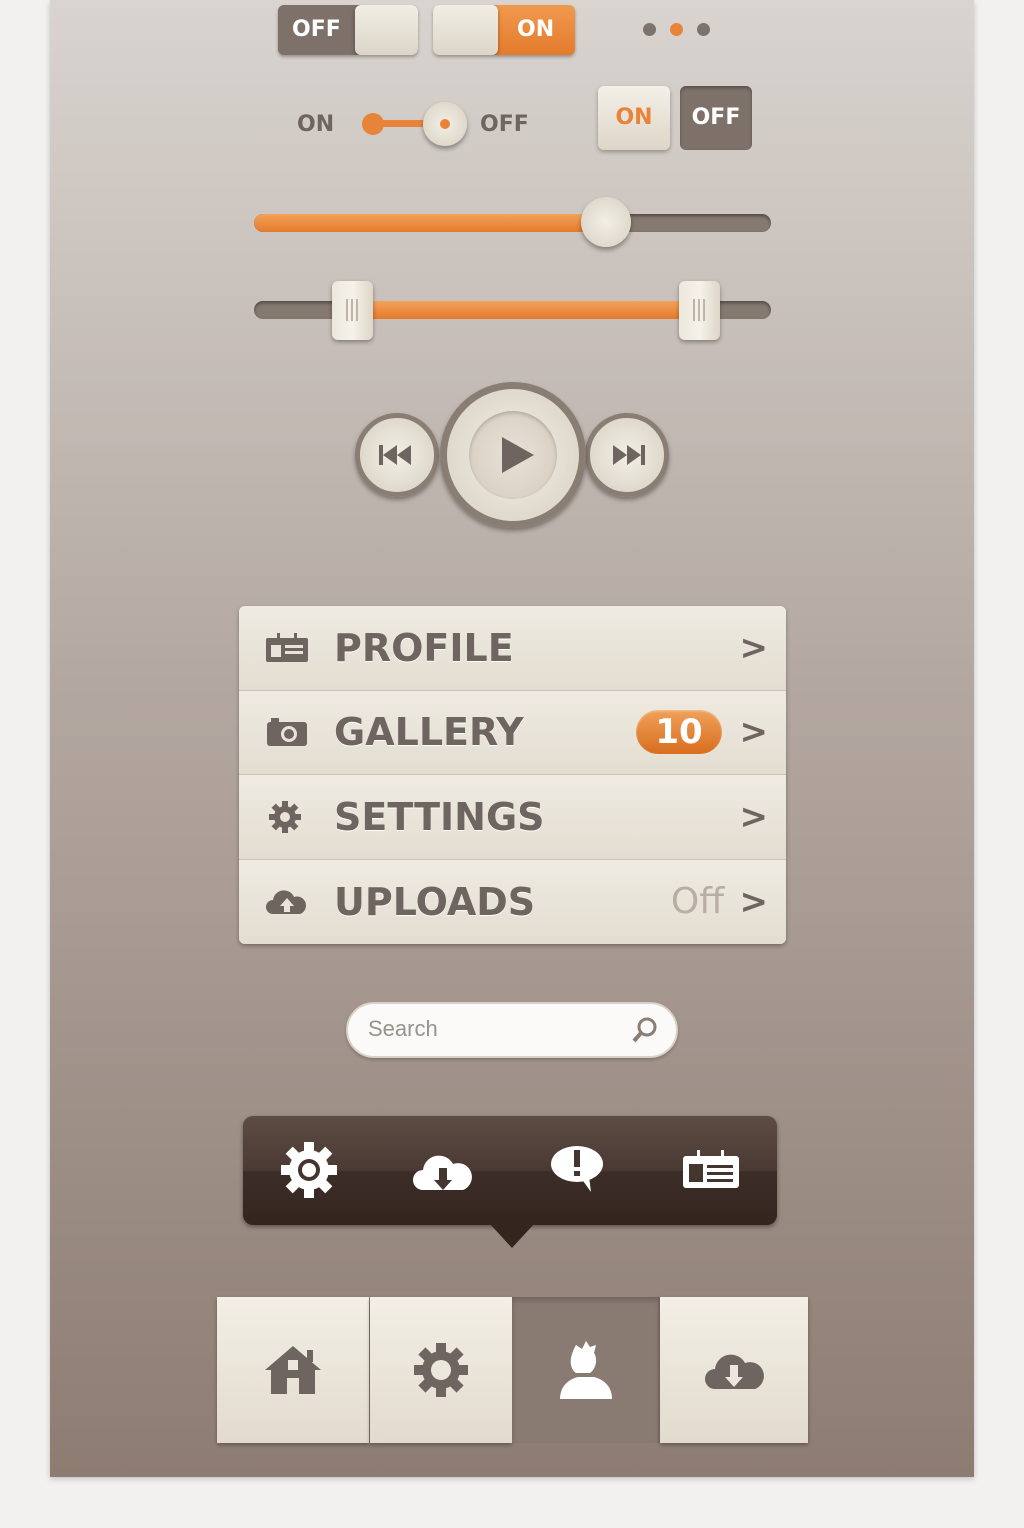  I want to click on menu-item-label: SETTINGS, so click(439, 816).